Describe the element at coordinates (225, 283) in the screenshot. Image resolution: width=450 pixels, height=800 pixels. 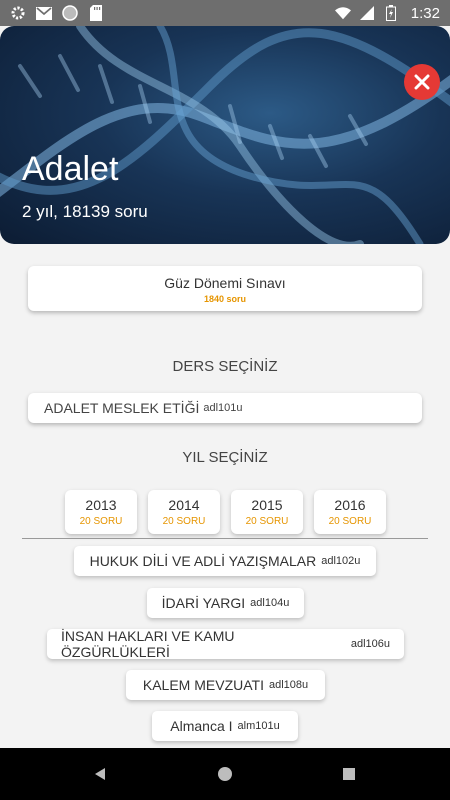
I see `exam-period-label: Güz Dönemi Sınavı` at that location.